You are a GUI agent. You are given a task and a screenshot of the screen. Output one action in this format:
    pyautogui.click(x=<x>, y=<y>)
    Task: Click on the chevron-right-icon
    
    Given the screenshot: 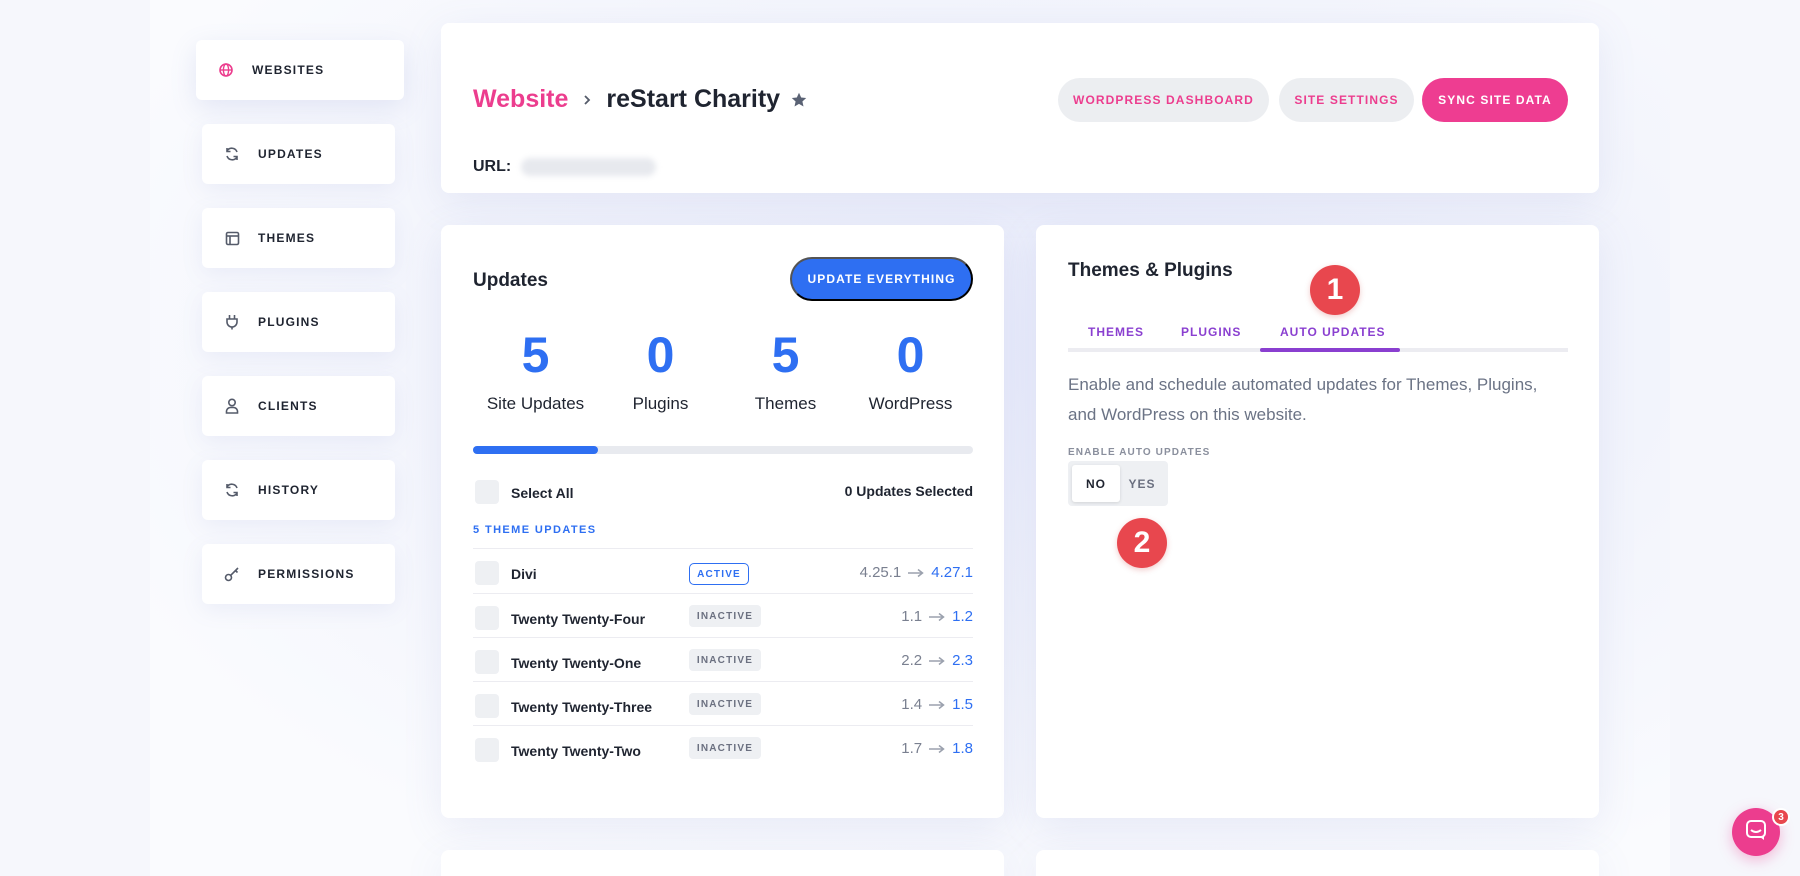 What is the action you would take?
    pyautogui.click(x=587, y=100)
    